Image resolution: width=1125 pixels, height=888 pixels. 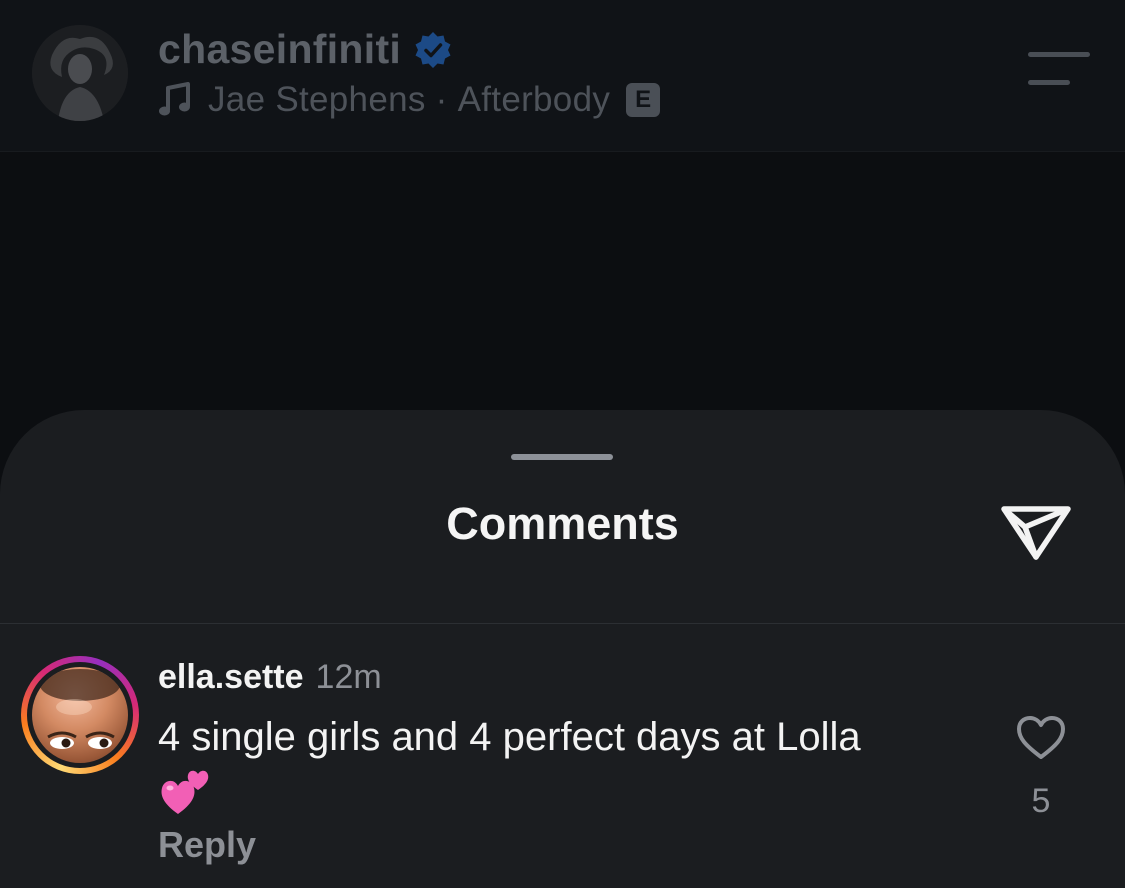 What do you see at coordinates (562, 523) in the screenshot?
I see `comments-title: Comments` at bounding box center [562, 523].